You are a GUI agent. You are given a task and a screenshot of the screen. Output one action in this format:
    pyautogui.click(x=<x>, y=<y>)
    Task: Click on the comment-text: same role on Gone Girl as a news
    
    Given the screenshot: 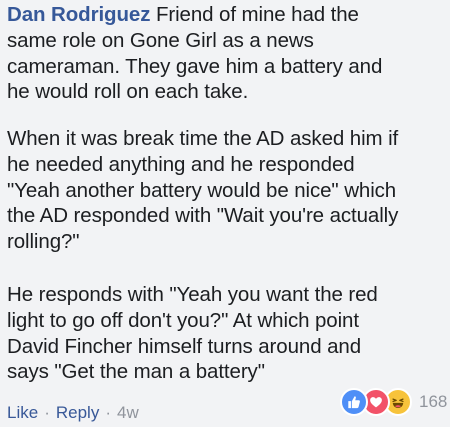 What is the action you would take?
    pyautogui.click(x=160, y=40)
    